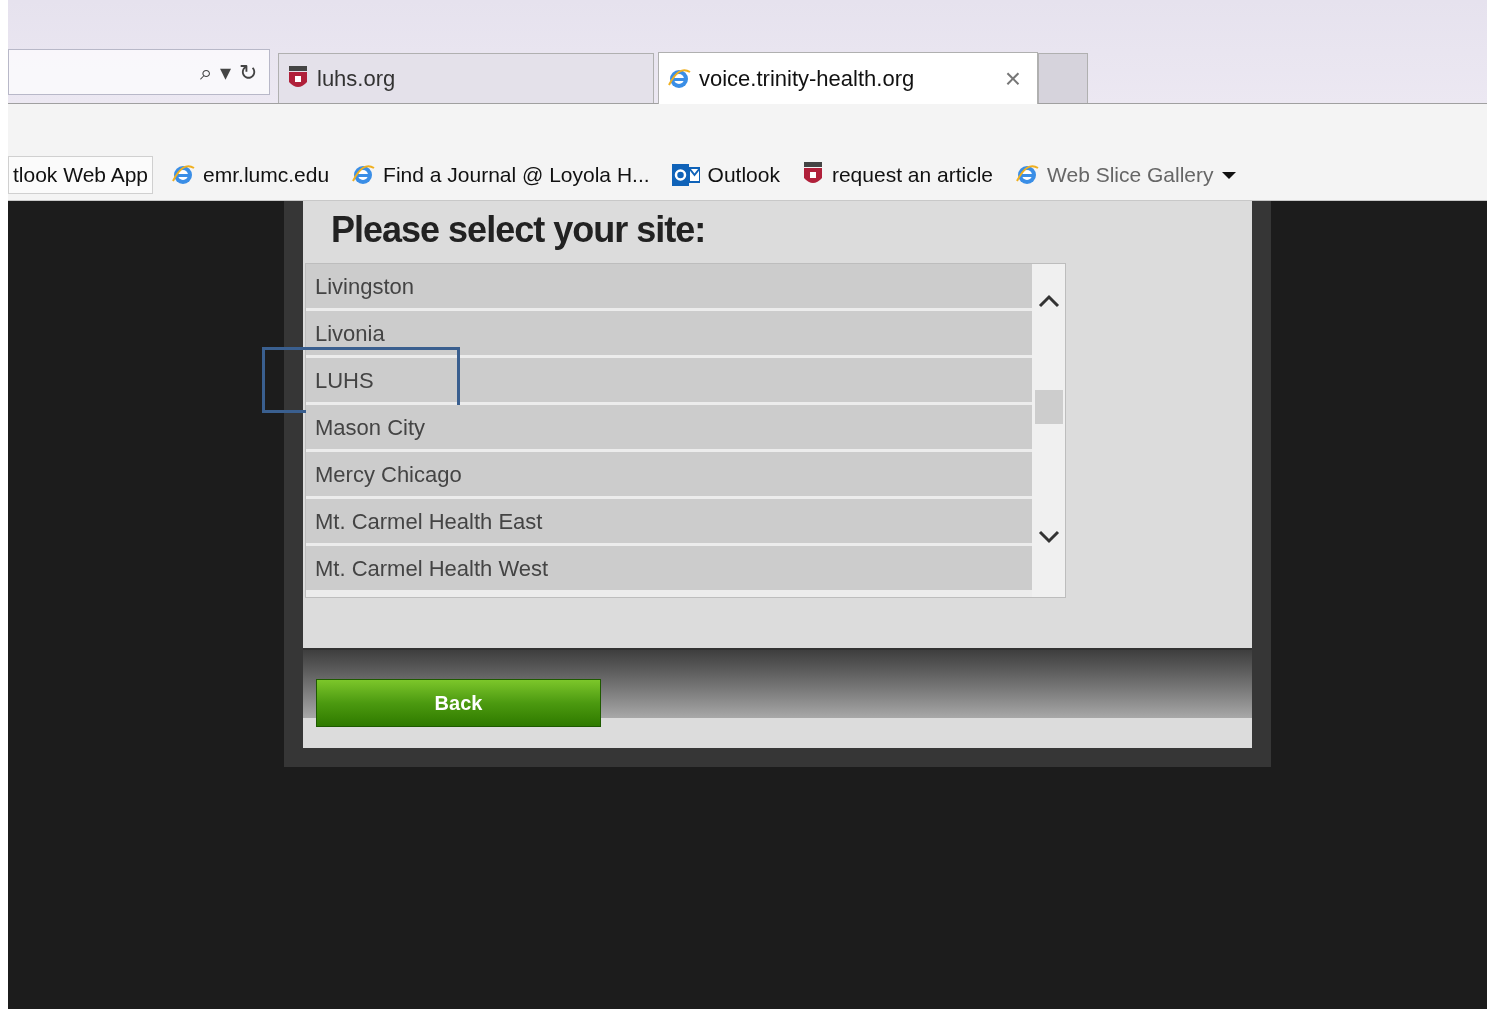 Image resolution: width=1487 pixels, height=1009 pixels. I want to click on favorite-link: request an article, so click(897, 174).